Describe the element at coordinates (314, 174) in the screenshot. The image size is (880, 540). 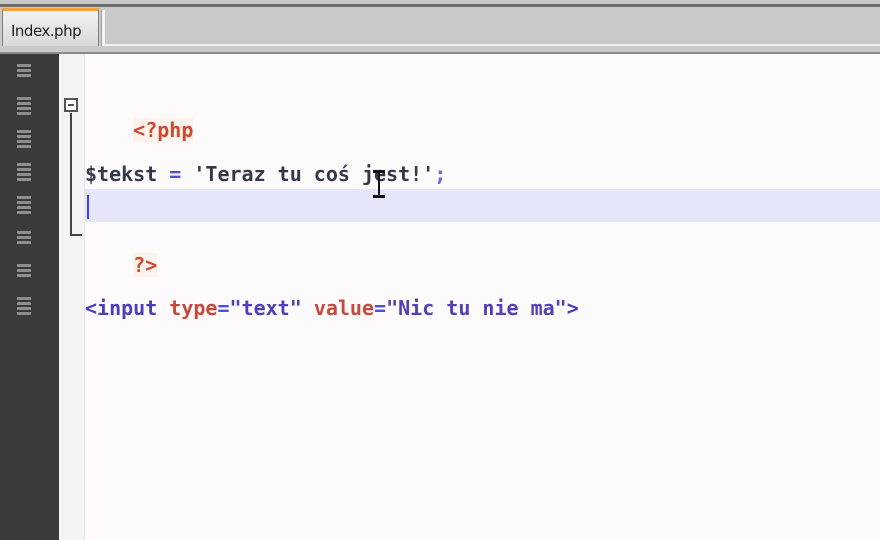
I see `string-literal: 'Teraz tu coś jest!'` at that location.